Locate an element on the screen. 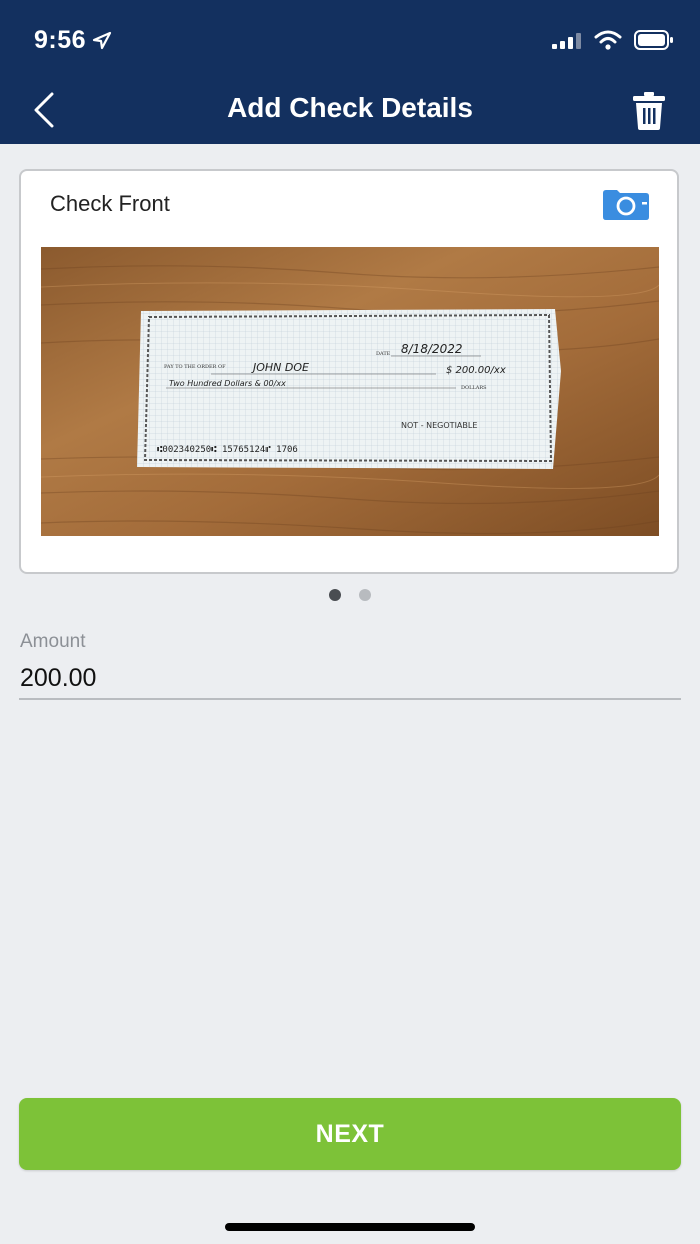  page-title: Add Check Details is located at coordinates (350, 107).